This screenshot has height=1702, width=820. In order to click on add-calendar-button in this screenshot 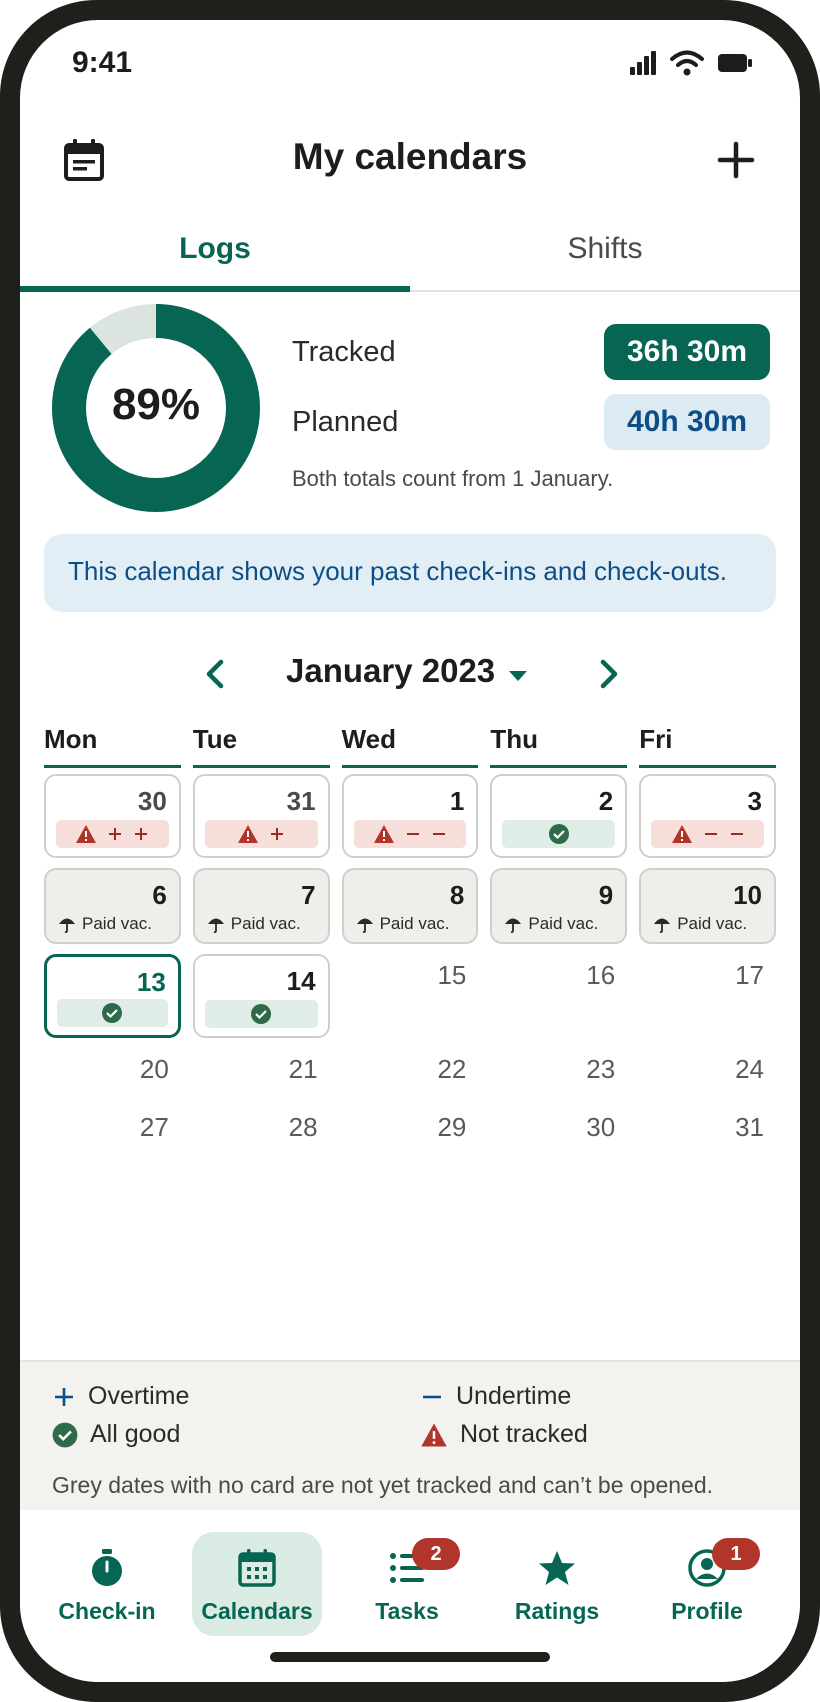, I will do `click(736, 160)`.